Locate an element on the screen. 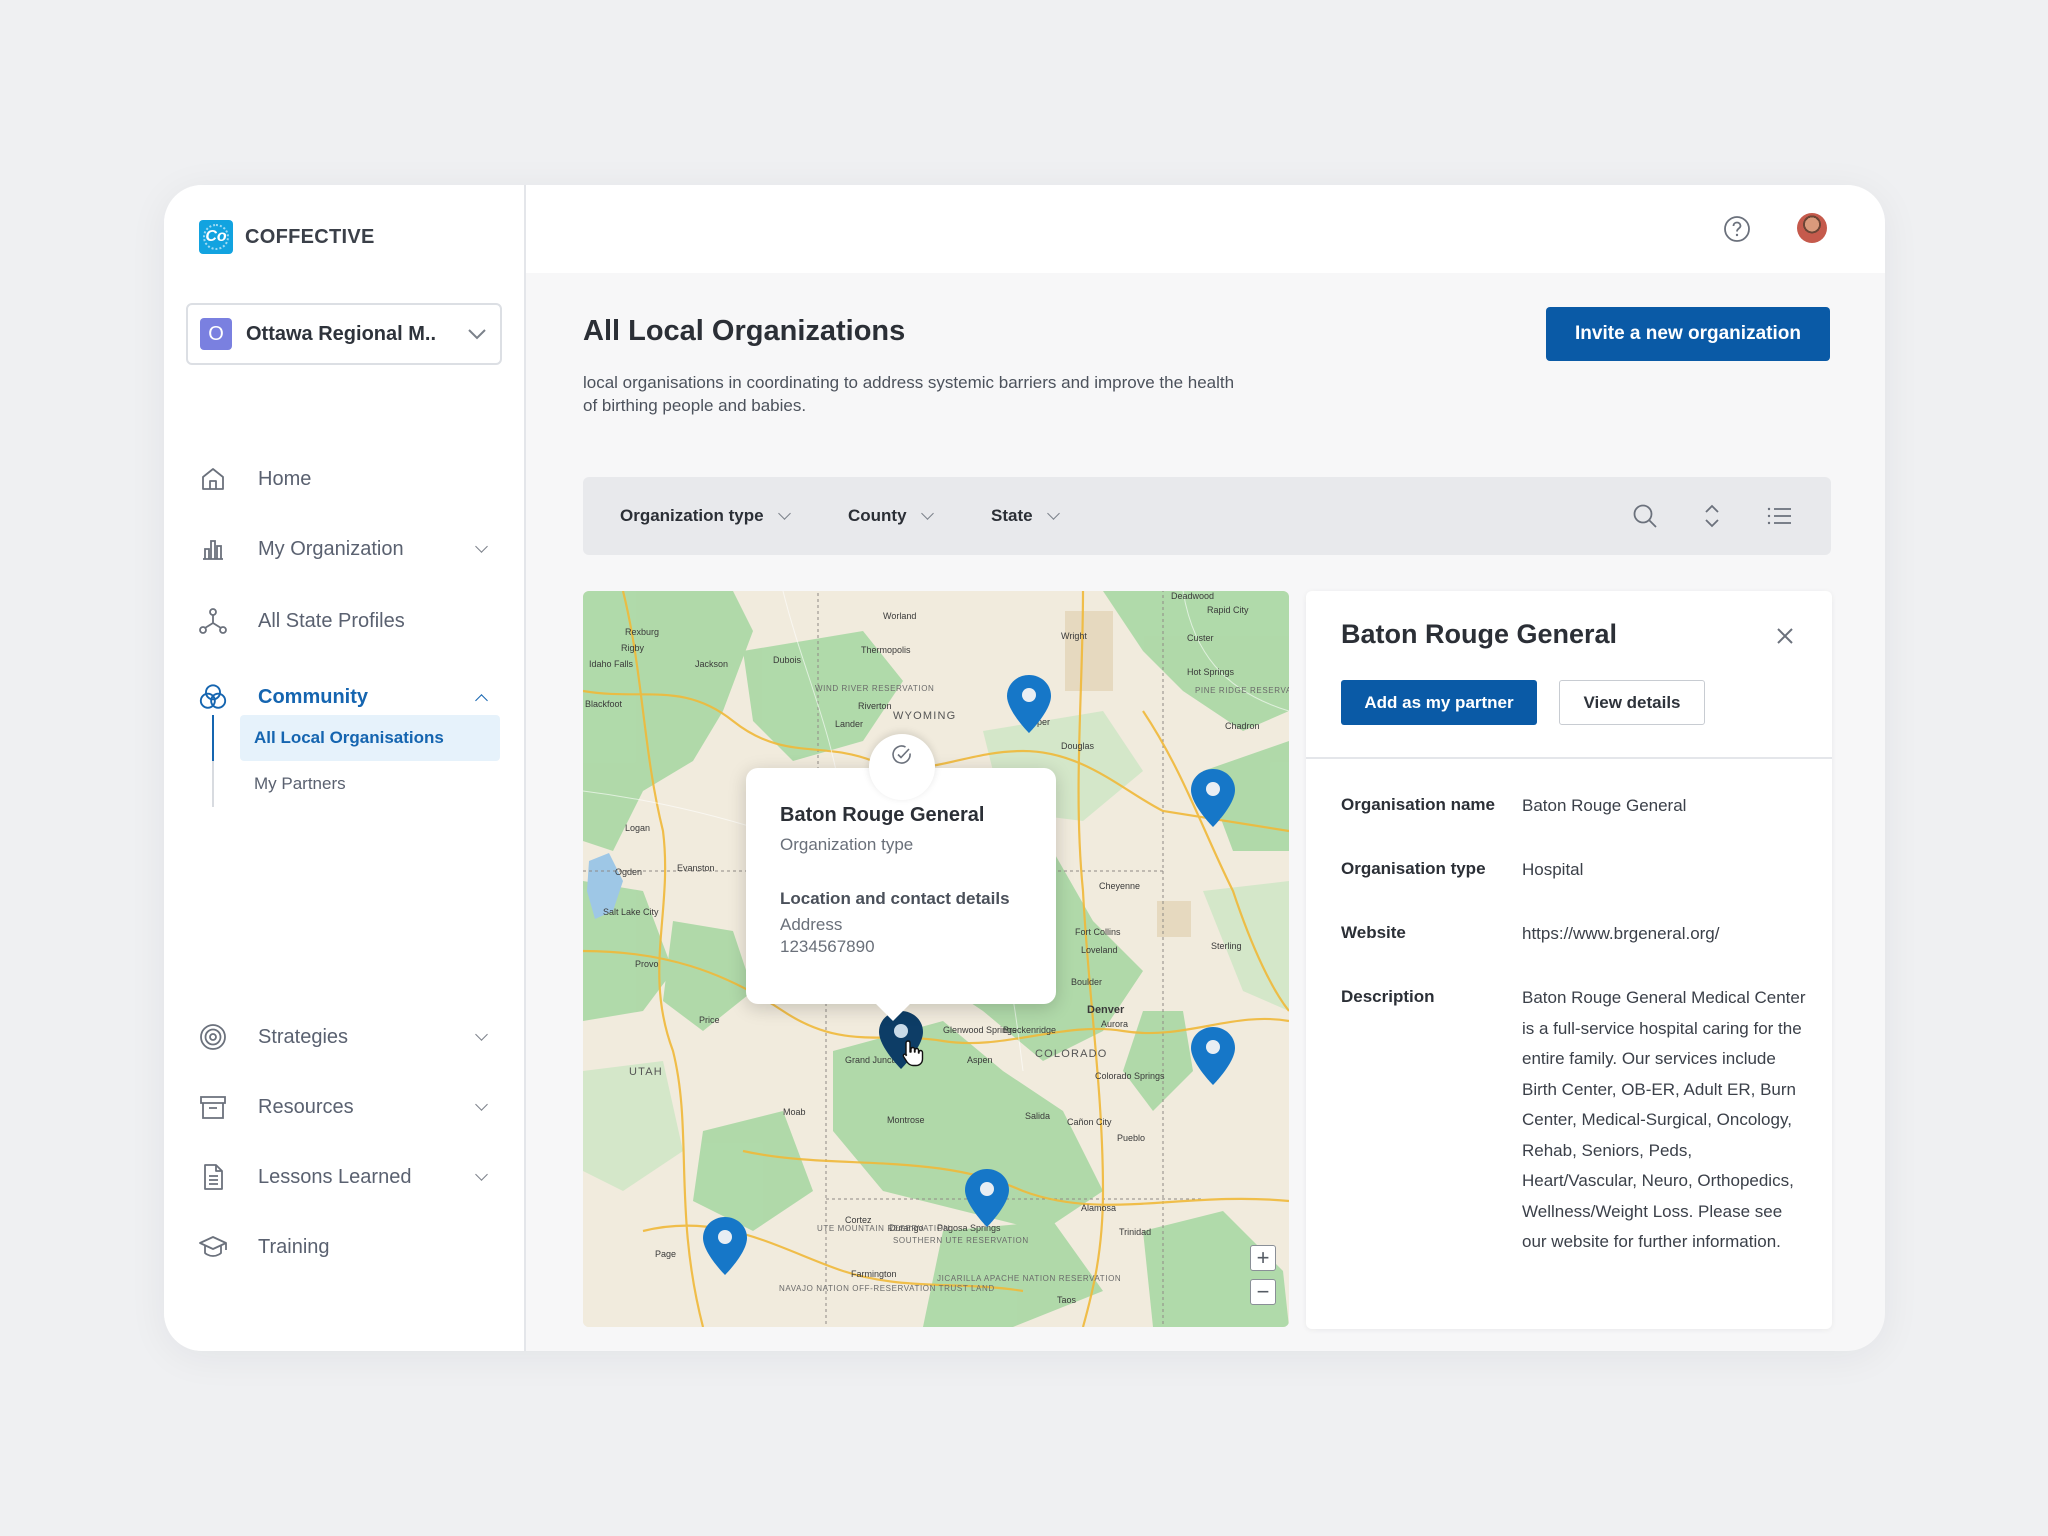 The image size is (2048, 1536). filter-organization-type: Organization type is located at coordinates (705, 516).